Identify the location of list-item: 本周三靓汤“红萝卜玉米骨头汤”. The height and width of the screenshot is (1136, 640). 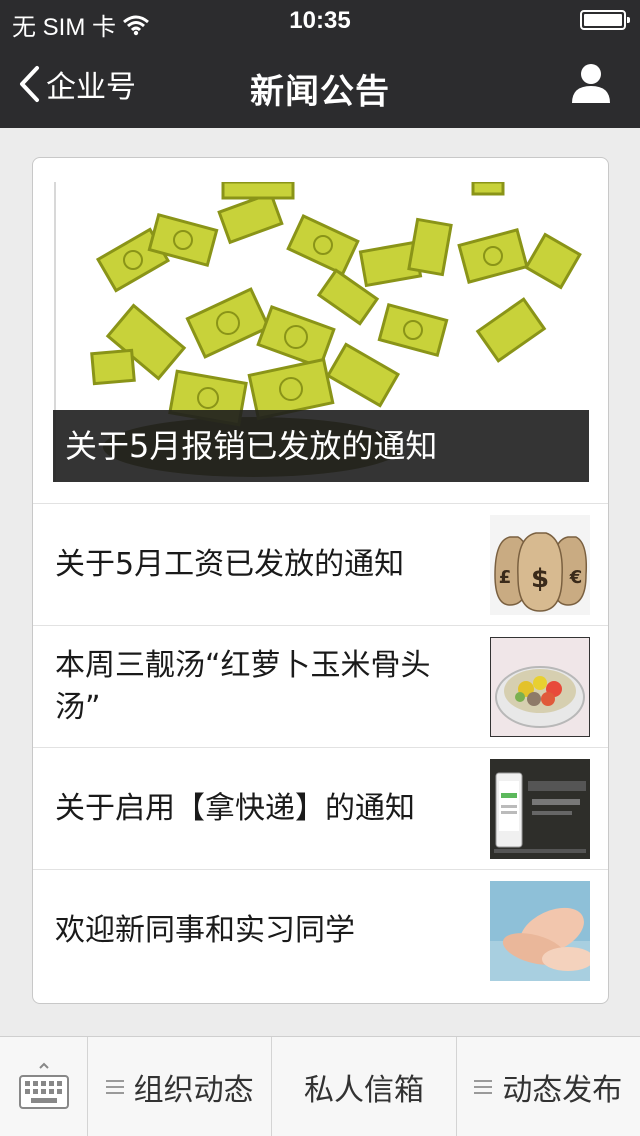
(320, 686).